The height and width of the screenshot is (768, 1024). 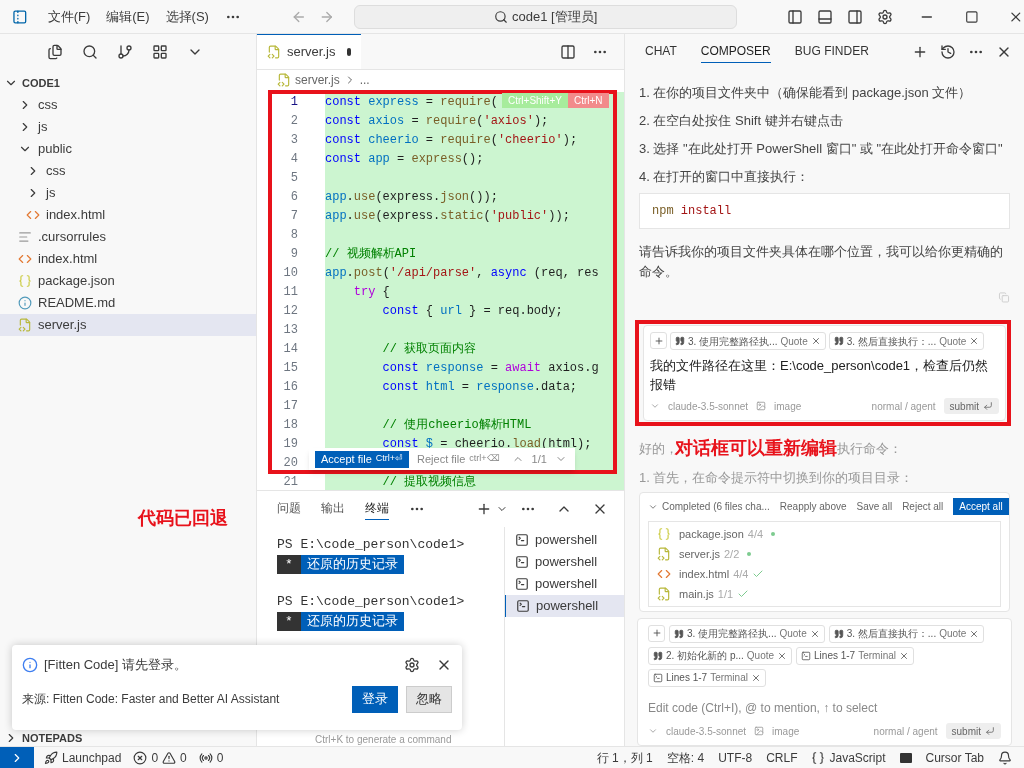 I want to click on menu-item: 选择(S), so click(x=187, y=16).